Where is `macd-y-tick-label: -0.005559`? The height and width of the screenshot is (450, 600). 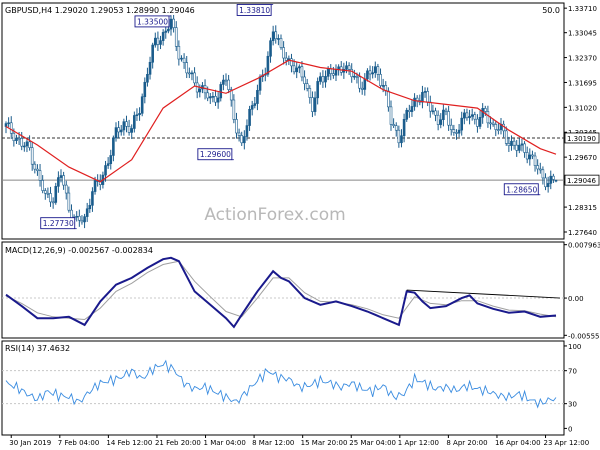 macd-y-tick-label: -0.005559 is located at coordinates (584, 336).